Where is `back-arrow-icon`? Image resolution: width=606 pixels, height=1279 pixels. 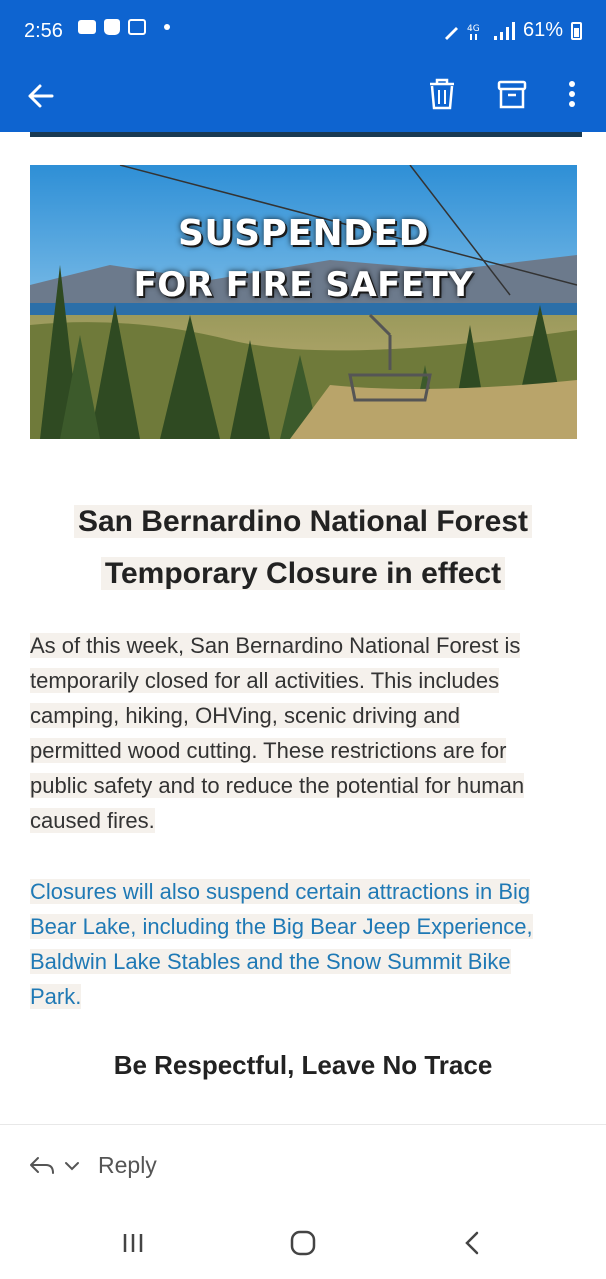
back-arrow-icon is located at coordinates (42, 96).